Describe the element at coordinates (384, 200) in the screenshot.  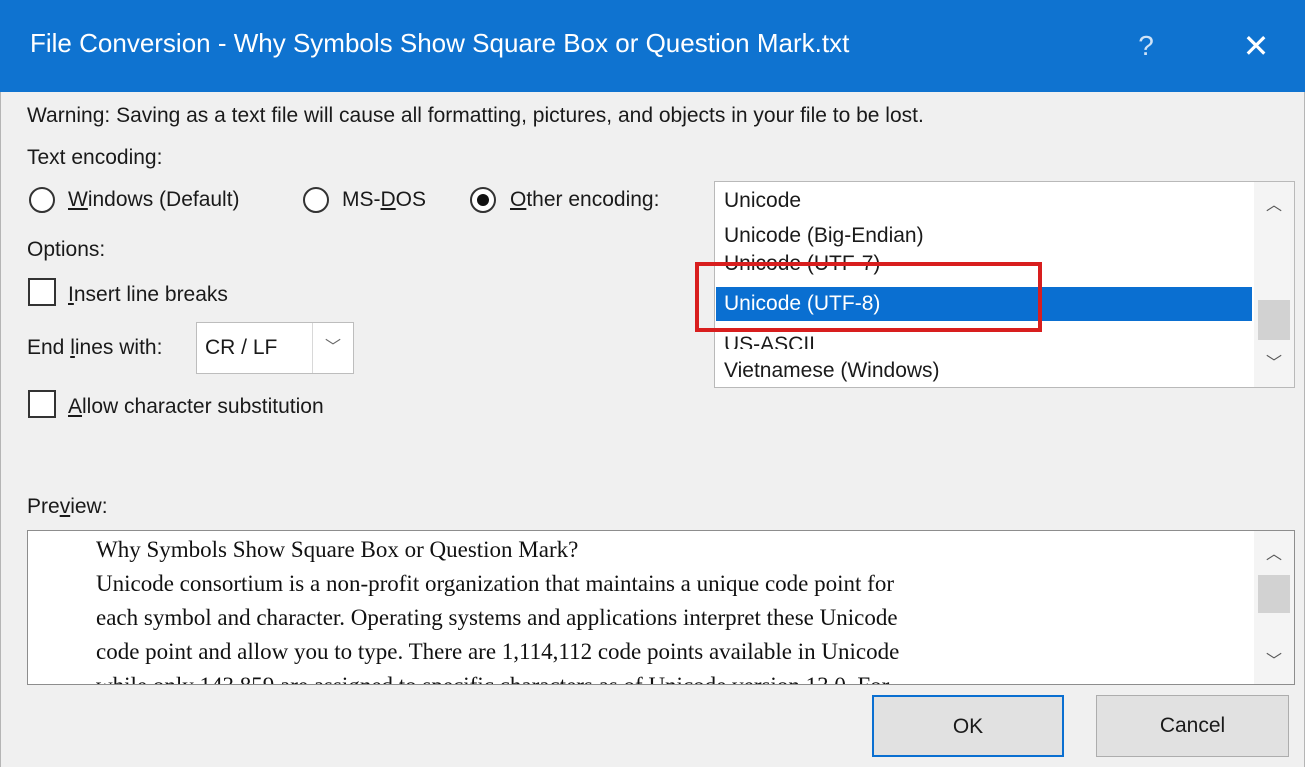
I see `ms-dos-label: MS-DOS` at that location.